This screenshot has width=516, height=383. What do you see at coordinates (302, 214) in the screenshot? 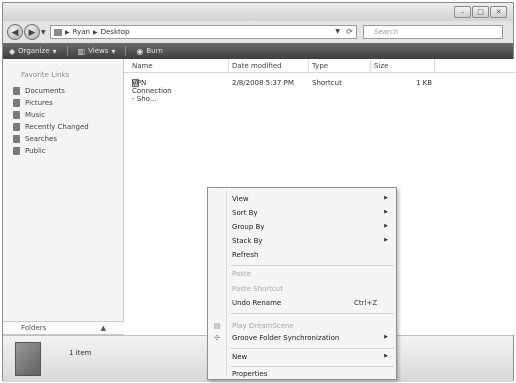
I see `menu-item-sort-by: Sort By ▶` at bounding box center [302, 214].